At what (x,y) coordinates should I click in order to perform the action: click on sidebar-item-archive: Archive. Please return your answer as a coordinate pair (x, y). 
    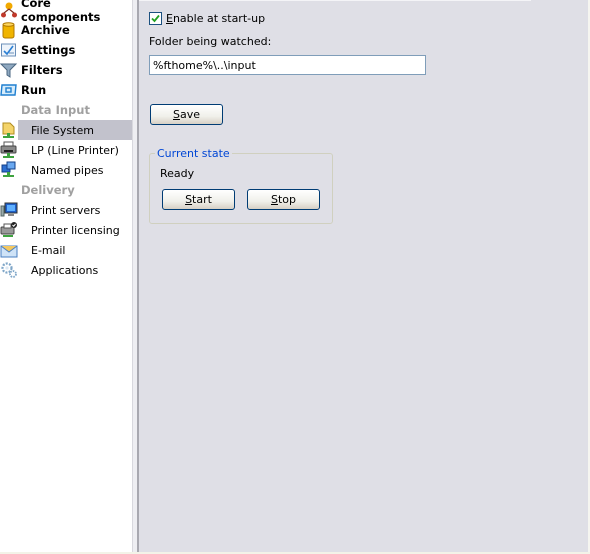
    Looking at the image, I should click on (66, 30).